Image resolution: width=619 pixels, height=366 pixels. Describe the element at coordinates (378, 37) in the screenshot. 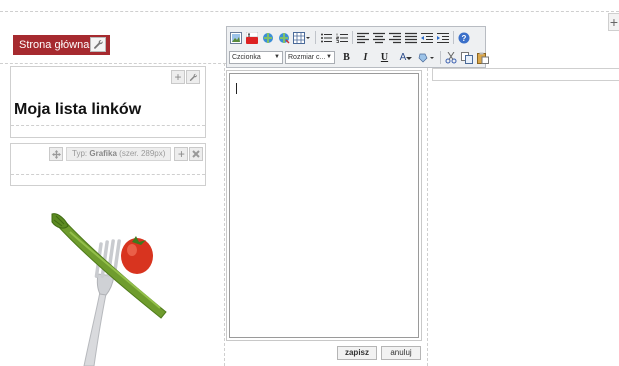

I see `align-center-icon` at that location.